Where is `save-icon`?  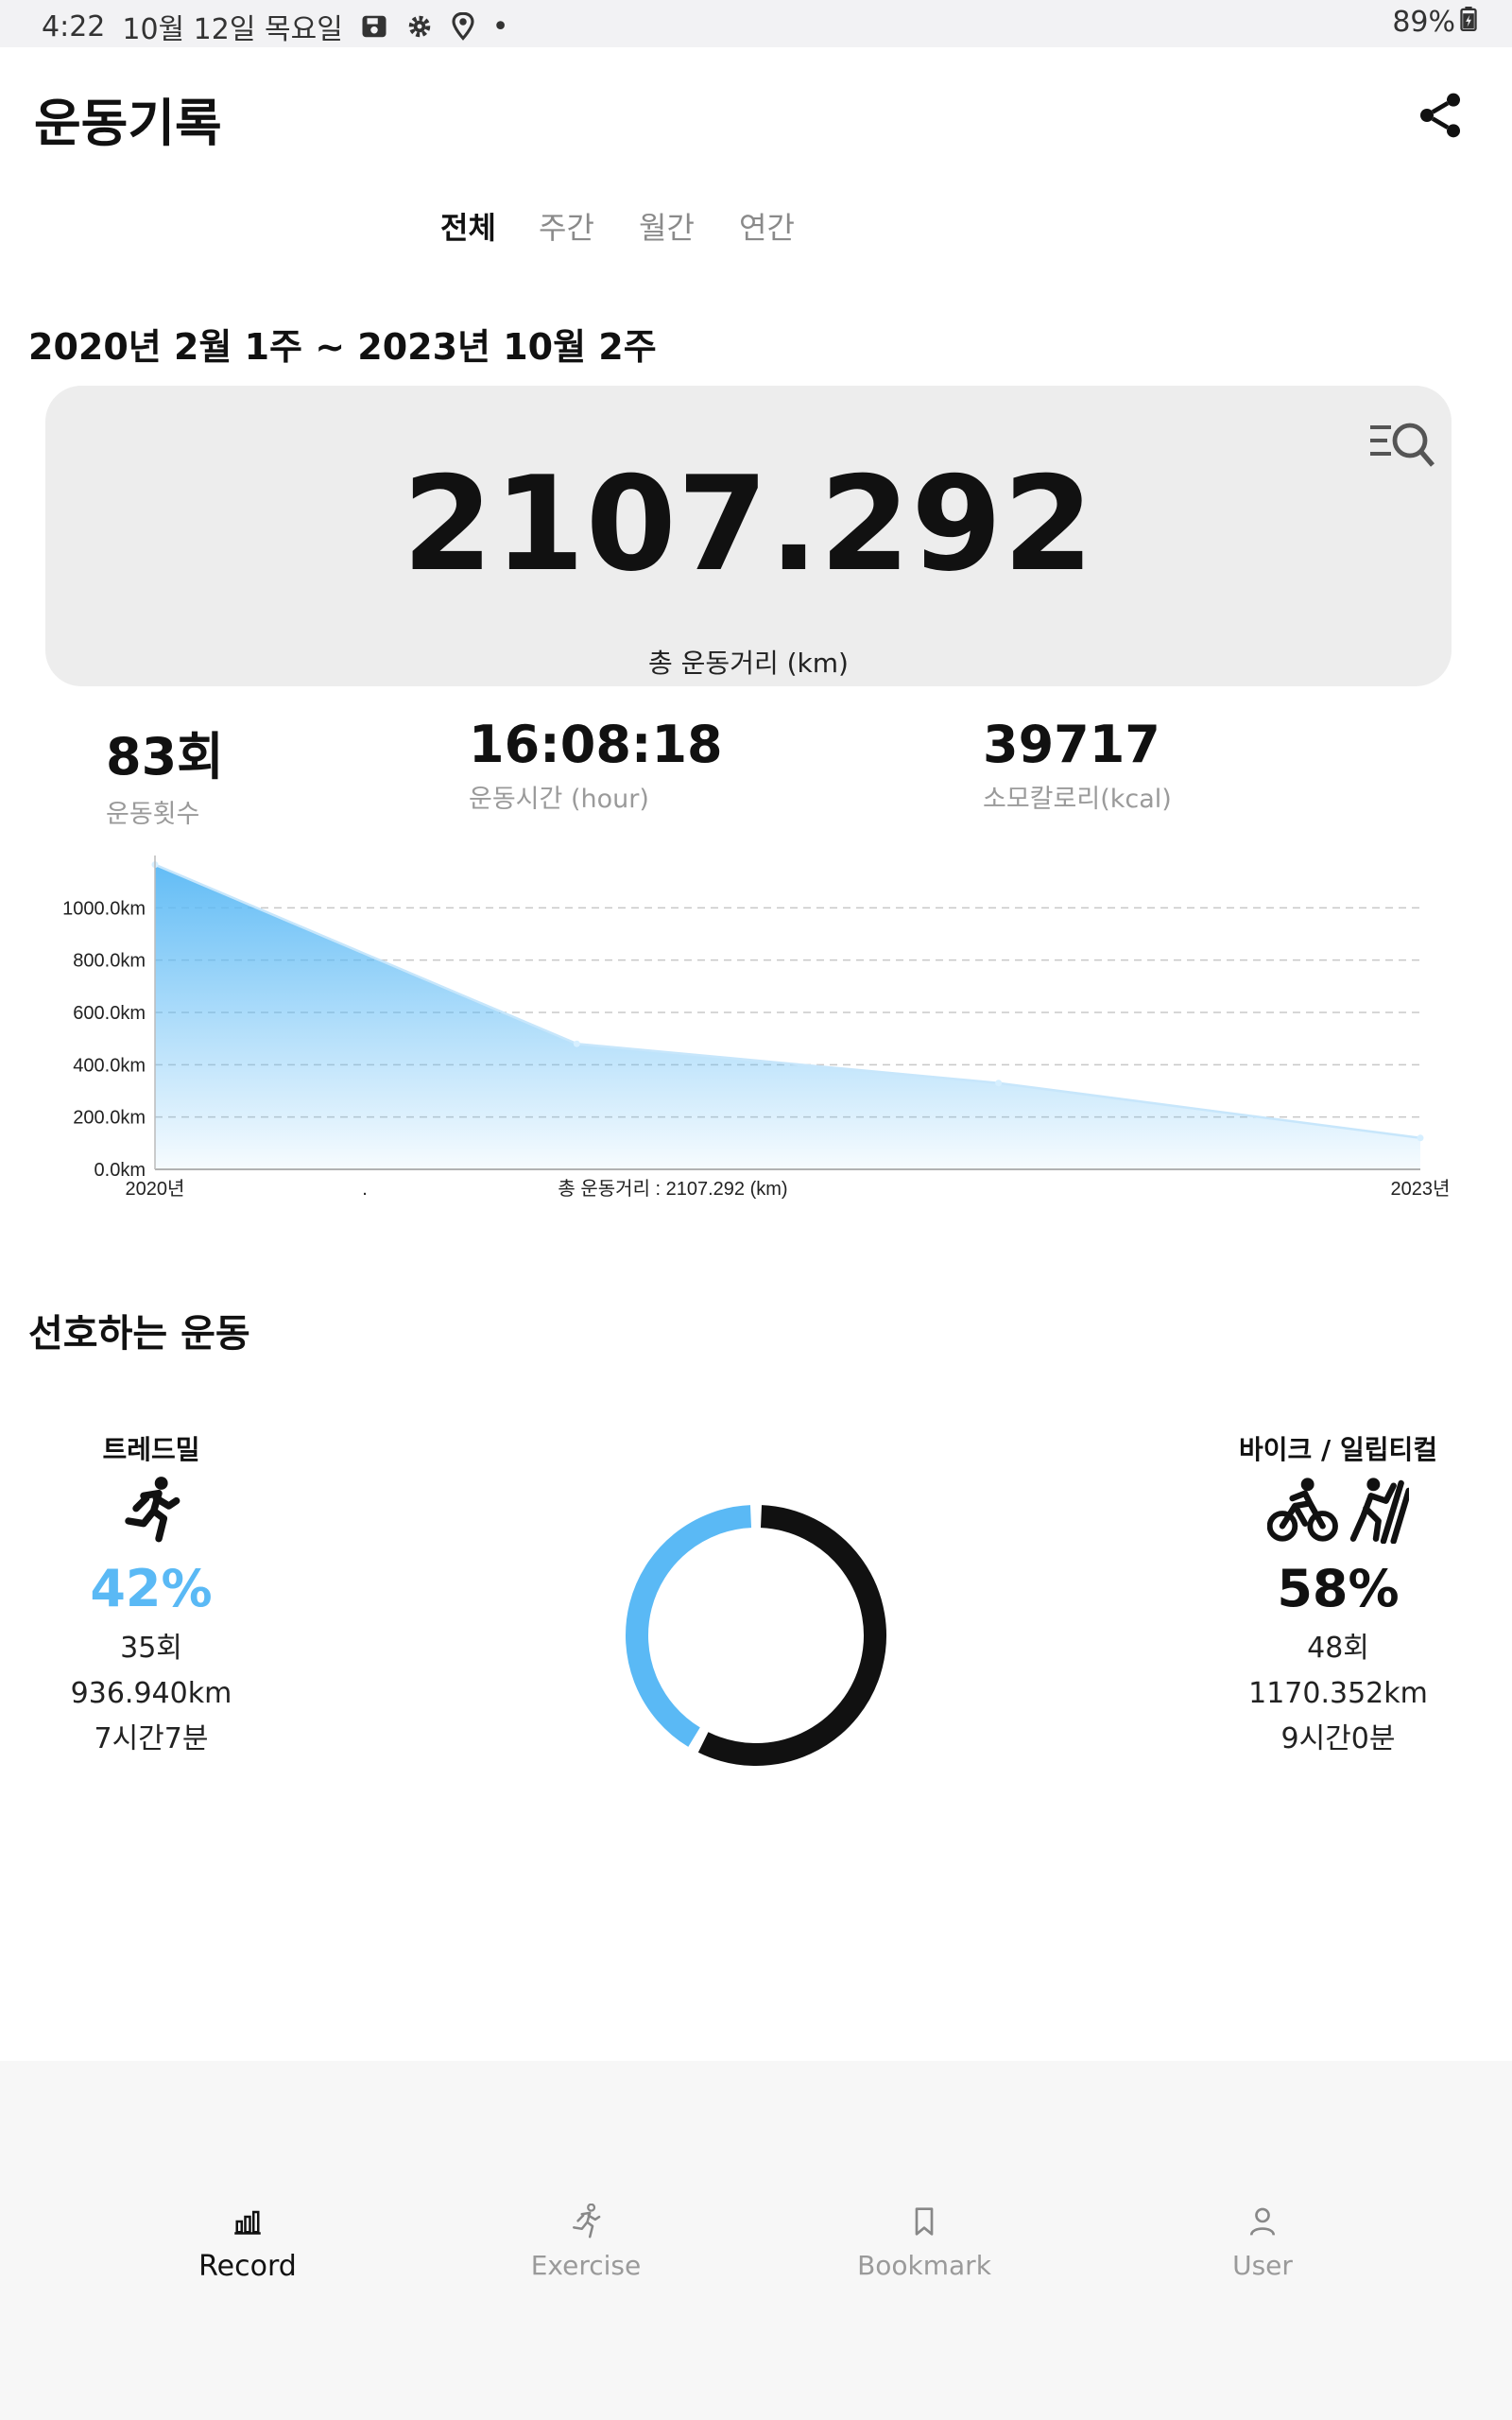 save-icon is located at coordinates (374, 26).